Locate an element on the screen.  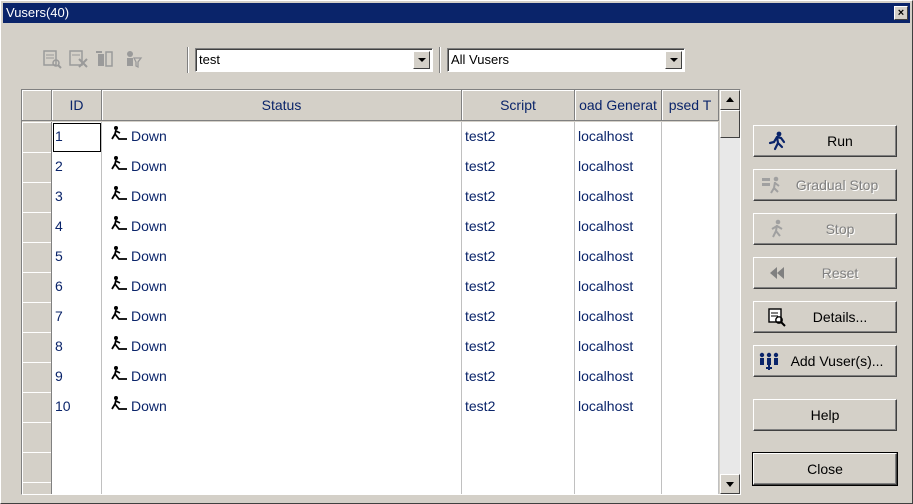
close-button: Close is located at coordinates (825, 469).